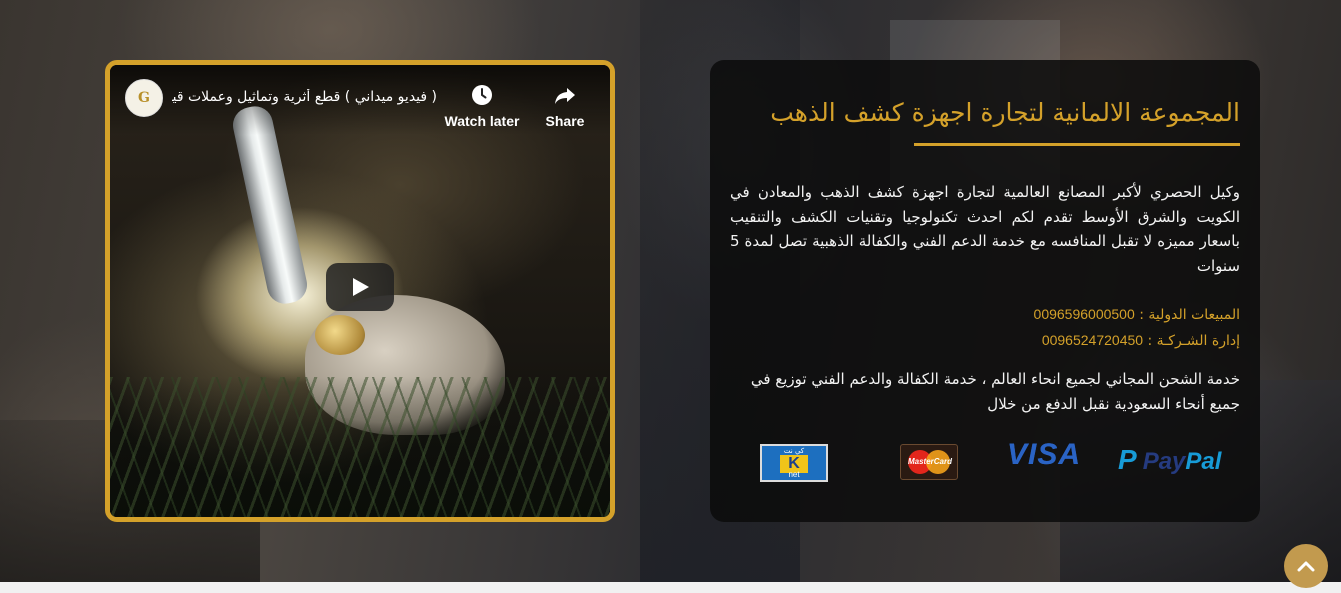  What do you see at coordinates (985, 461) in the screenshot?
I see `payment-logos: P PayPal VISA MasterCard كي نت K net` at bounding box center [985, 461].